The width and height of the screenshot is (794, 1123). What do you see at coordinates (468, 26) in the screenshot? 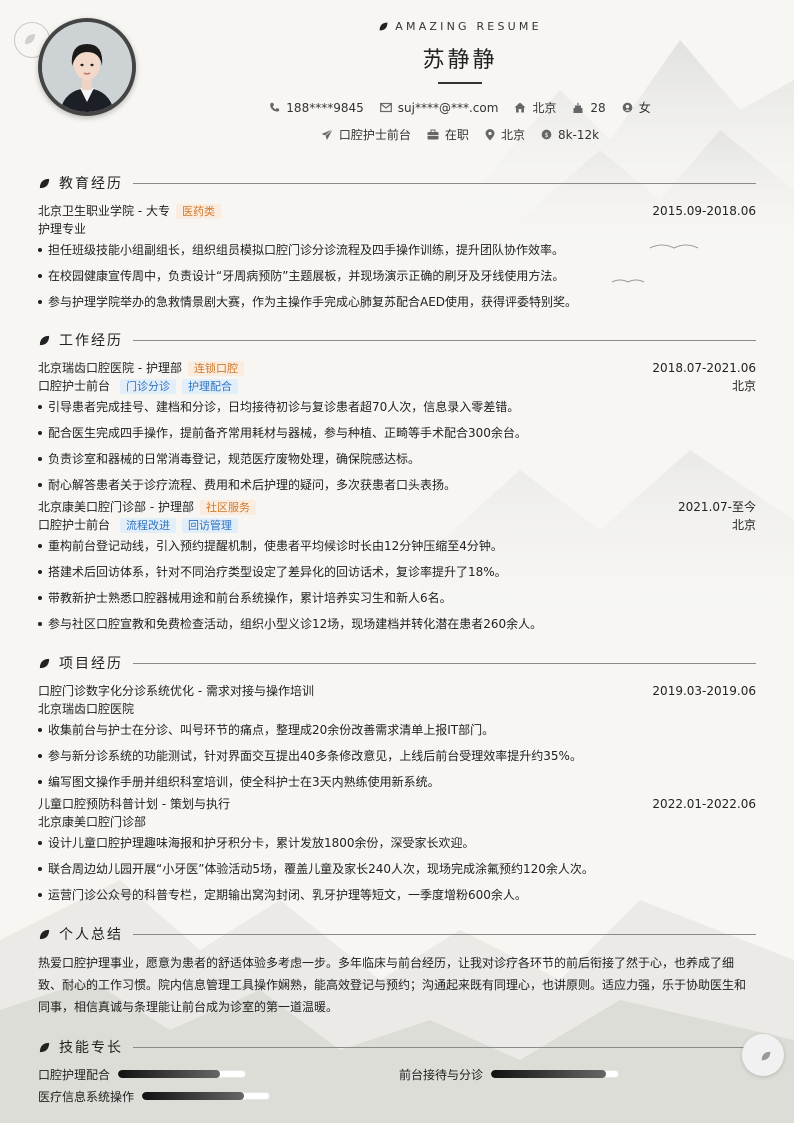
I see `brand-title: AMAZING RESUME` at bounding box center [468, 26].